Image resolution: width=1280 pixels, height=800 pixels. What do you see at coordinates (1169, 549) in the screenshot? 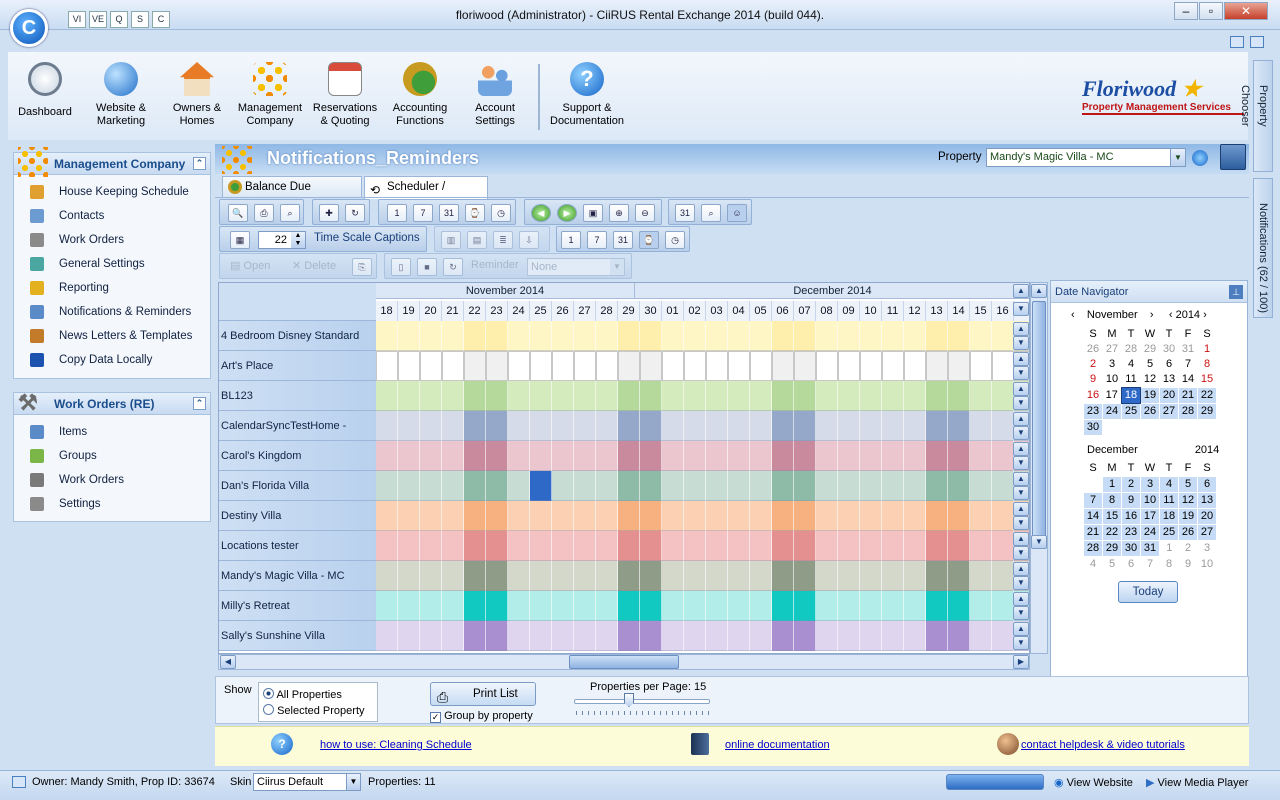
I see `calendar-day: 1` at bounding box center [1169, 549].